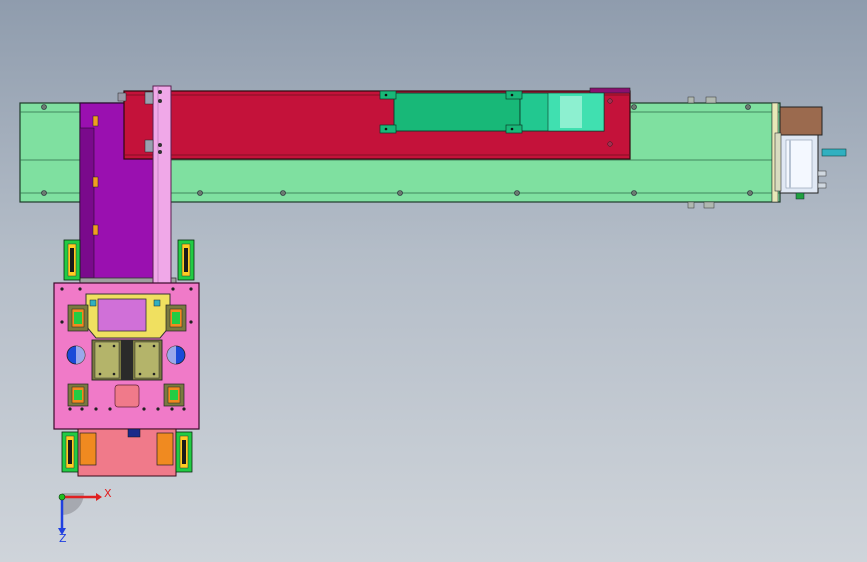 The image size is (867, 562). Describe the element at coordinates (834, 152) in the screenshot. I see `motor-connector` at that location.